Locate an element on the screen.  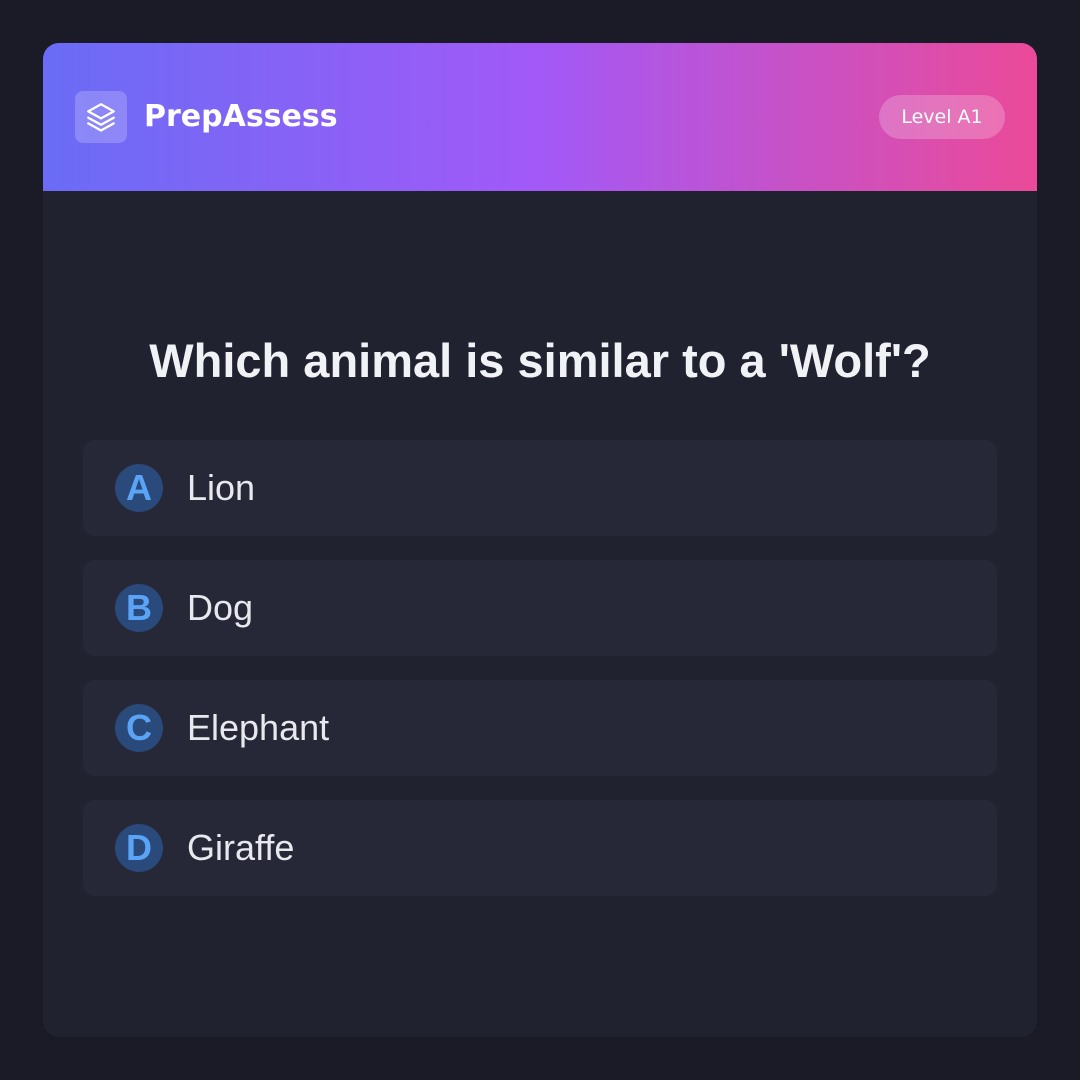
option-letter: A is located at coordinates (139, 488).